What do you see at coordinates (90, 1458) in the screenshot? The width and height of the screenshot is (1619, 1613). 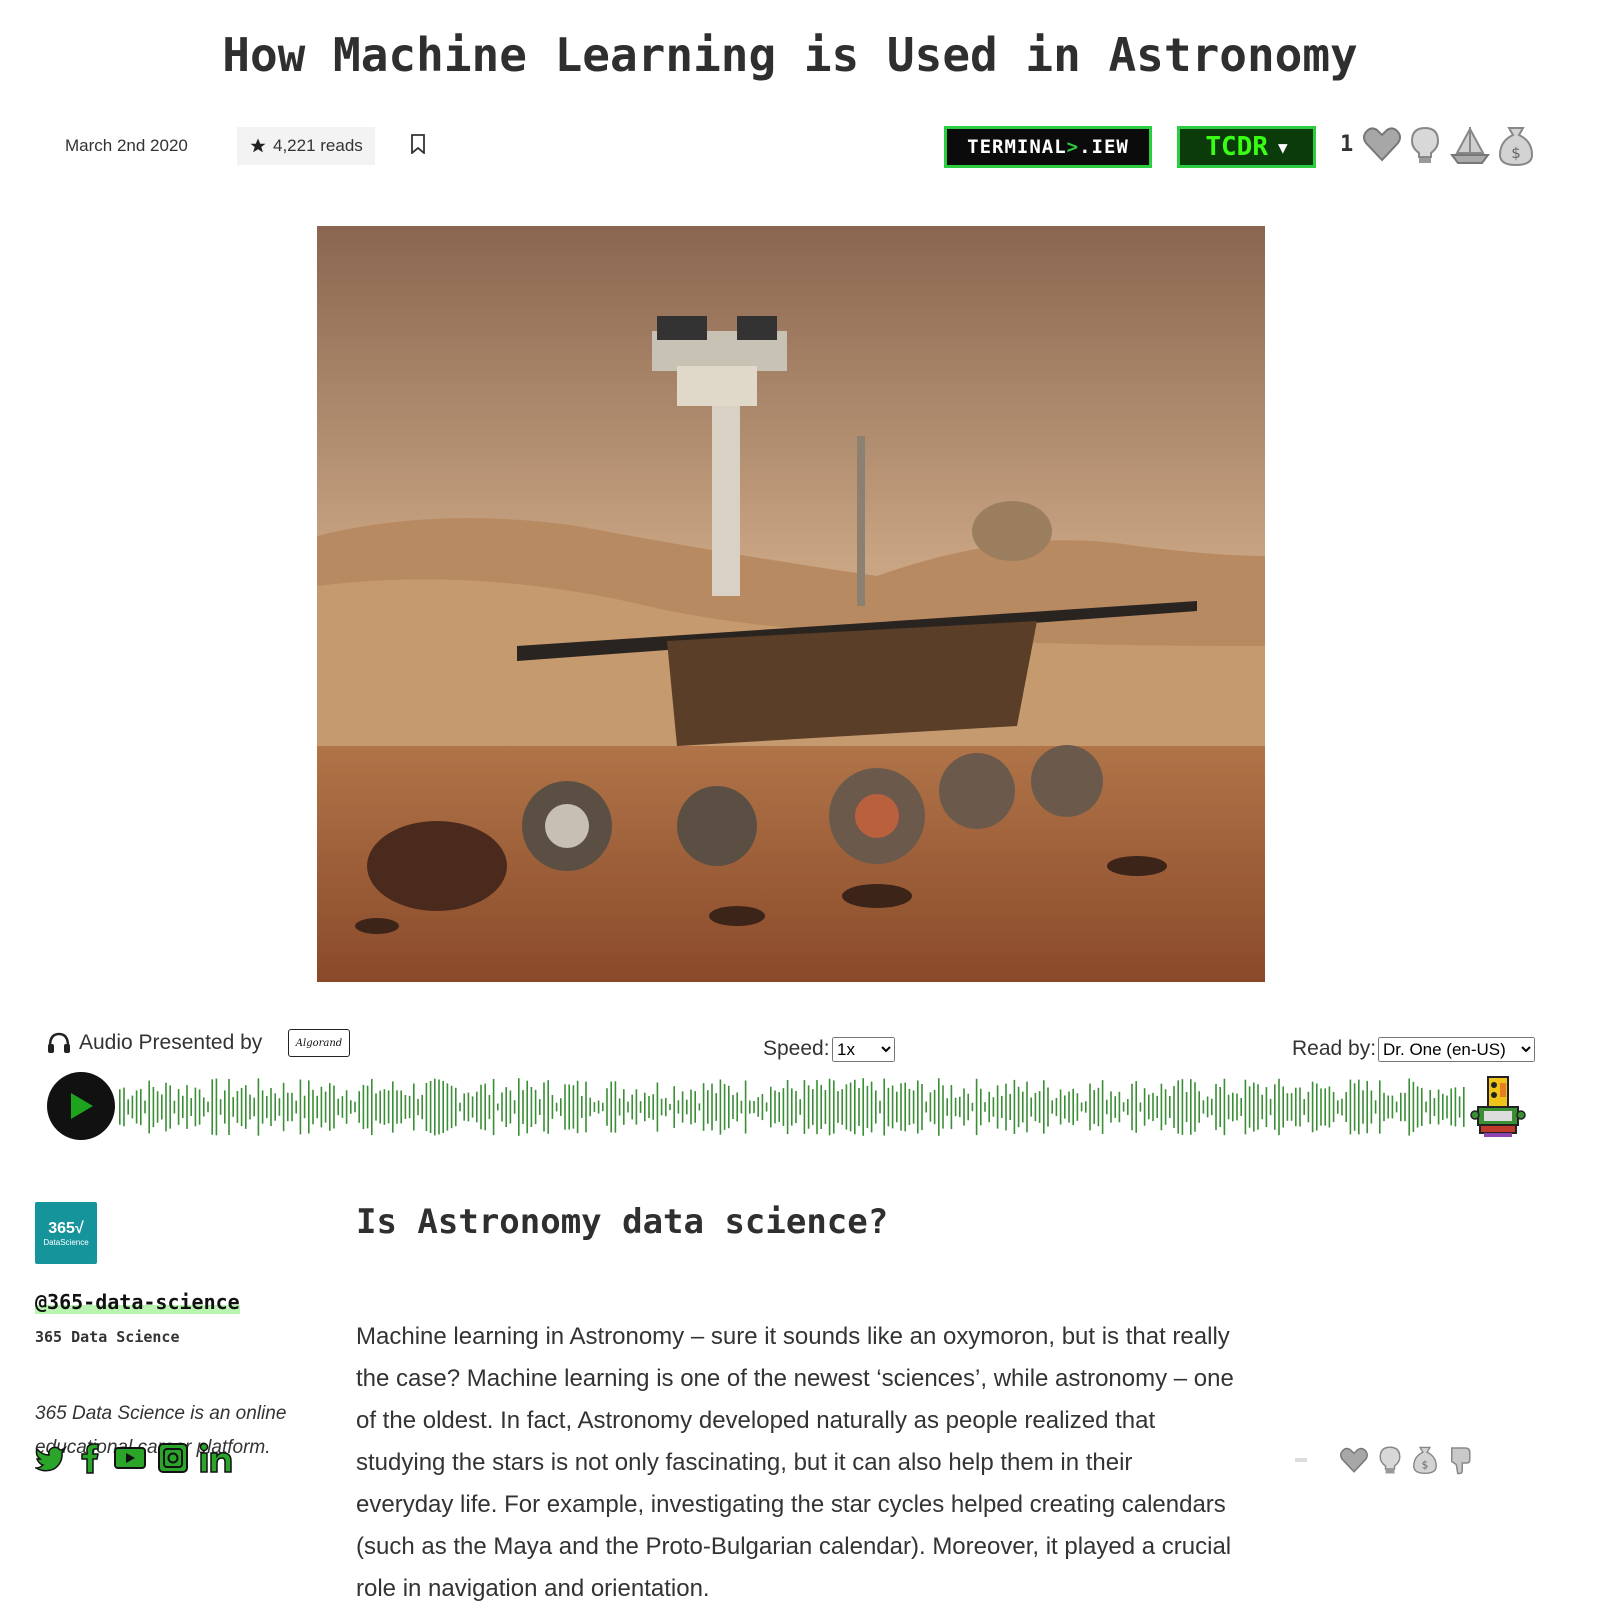 I see `facebook-icon` at bounding box center [90, 1458].